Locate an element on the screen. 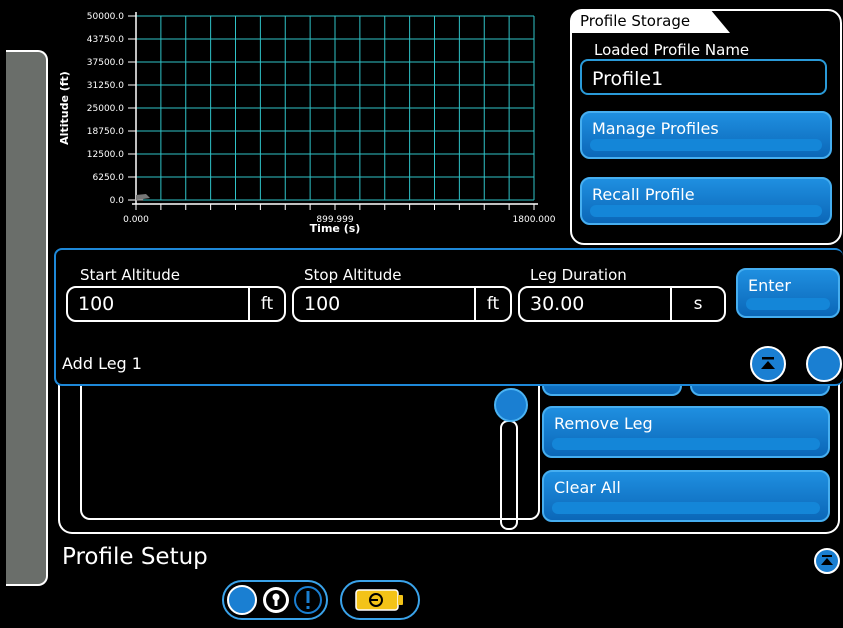 The height and width of the screenshot is (628, 843). battery-icon is located at coordinates (379, 600).